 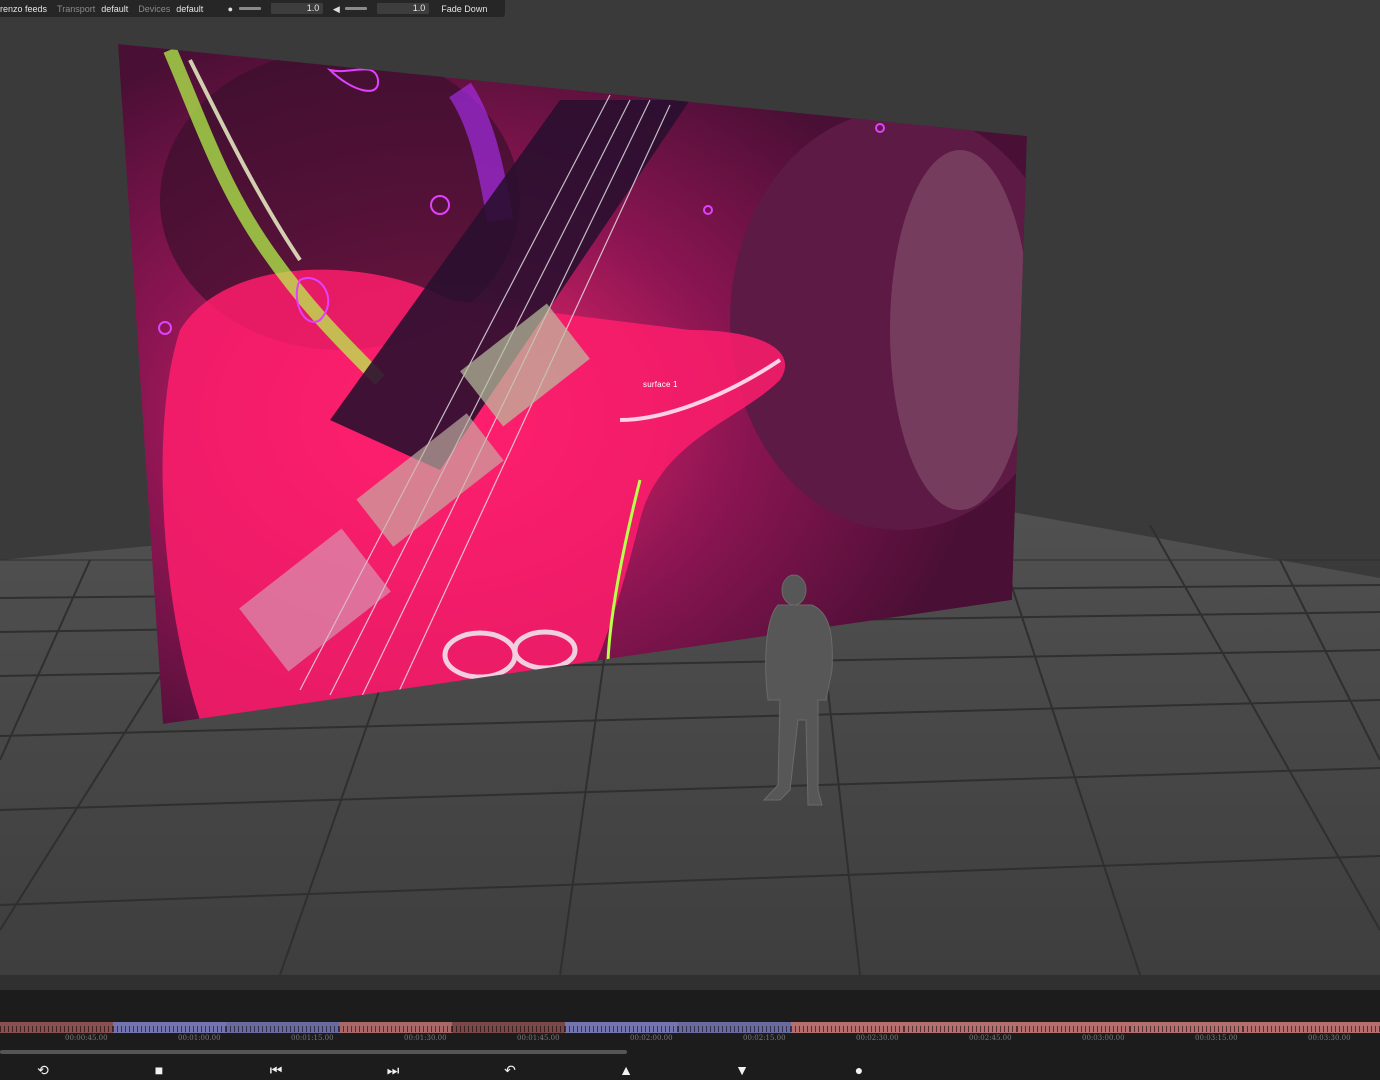 What do you see at coordinates (154, 8) in the screenshot?
I see `devices-label: Devices` at bounding box center [154, 8].